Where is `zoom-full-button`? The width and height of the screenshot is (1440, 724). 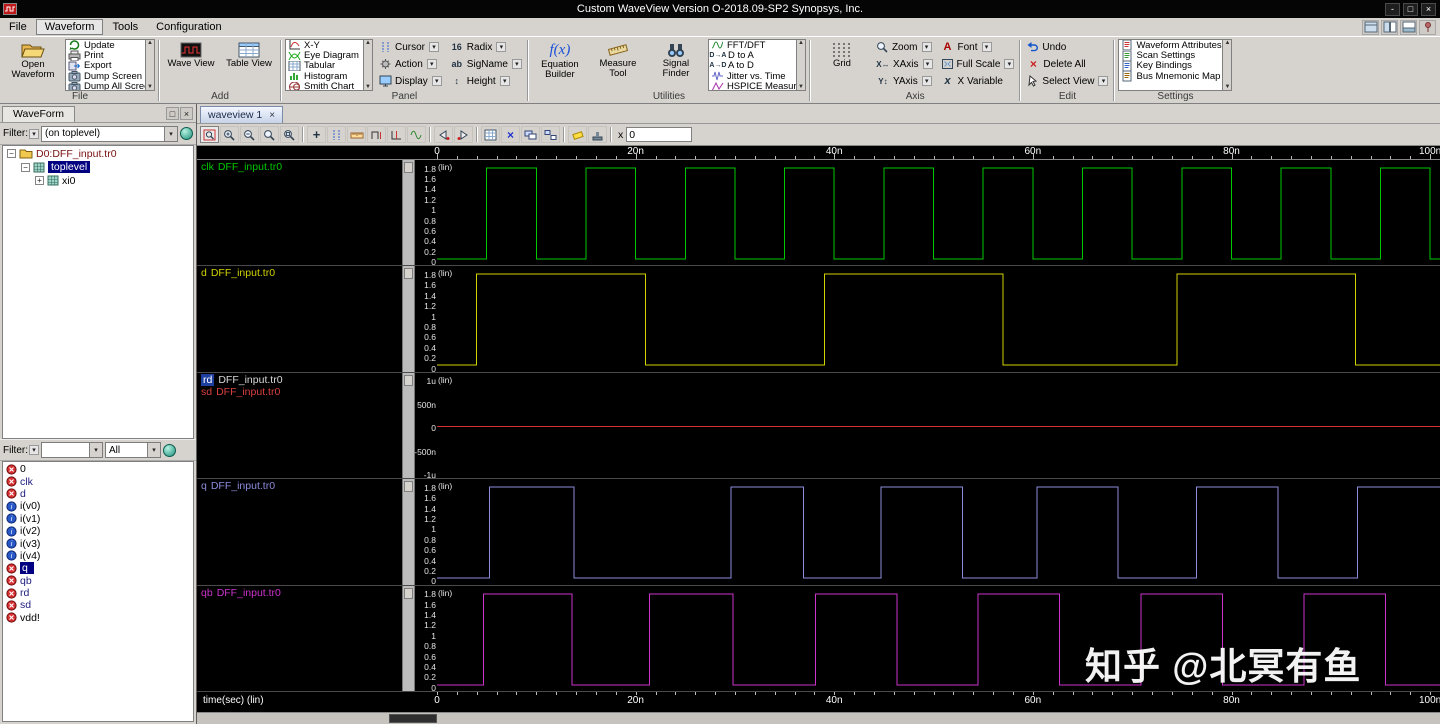
zoom-full-button is located at coordinates (269, 134).